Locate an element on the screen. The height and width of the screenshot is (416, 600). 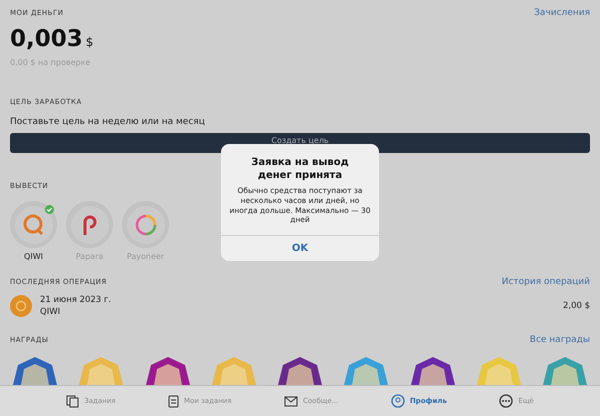
coin-icon is located at coordinates (21, 306).